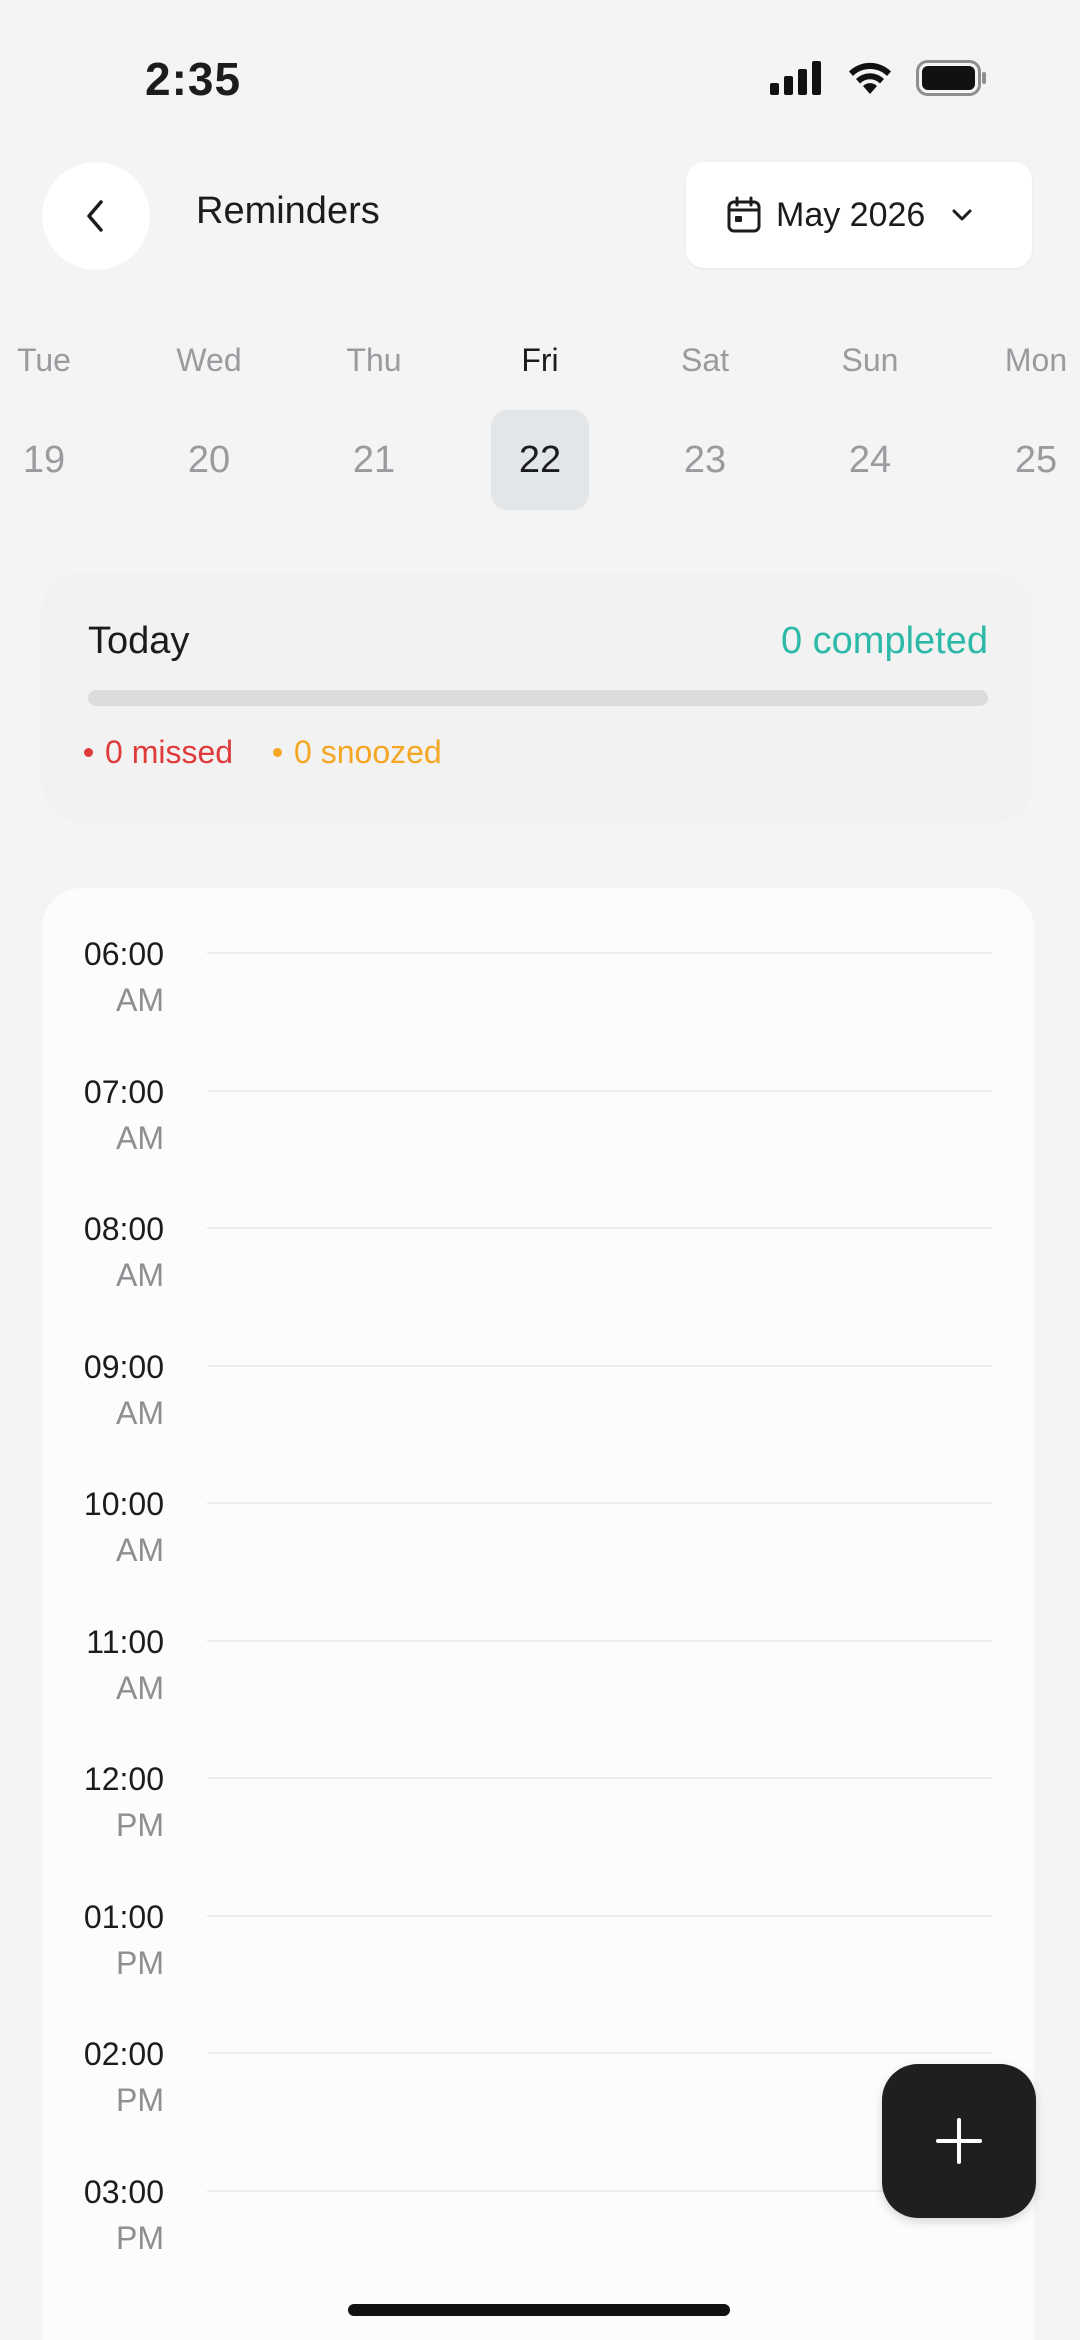 This screenshot has height=2340, width=1080. I want to click on day-name: Sun, so click(870, 360).